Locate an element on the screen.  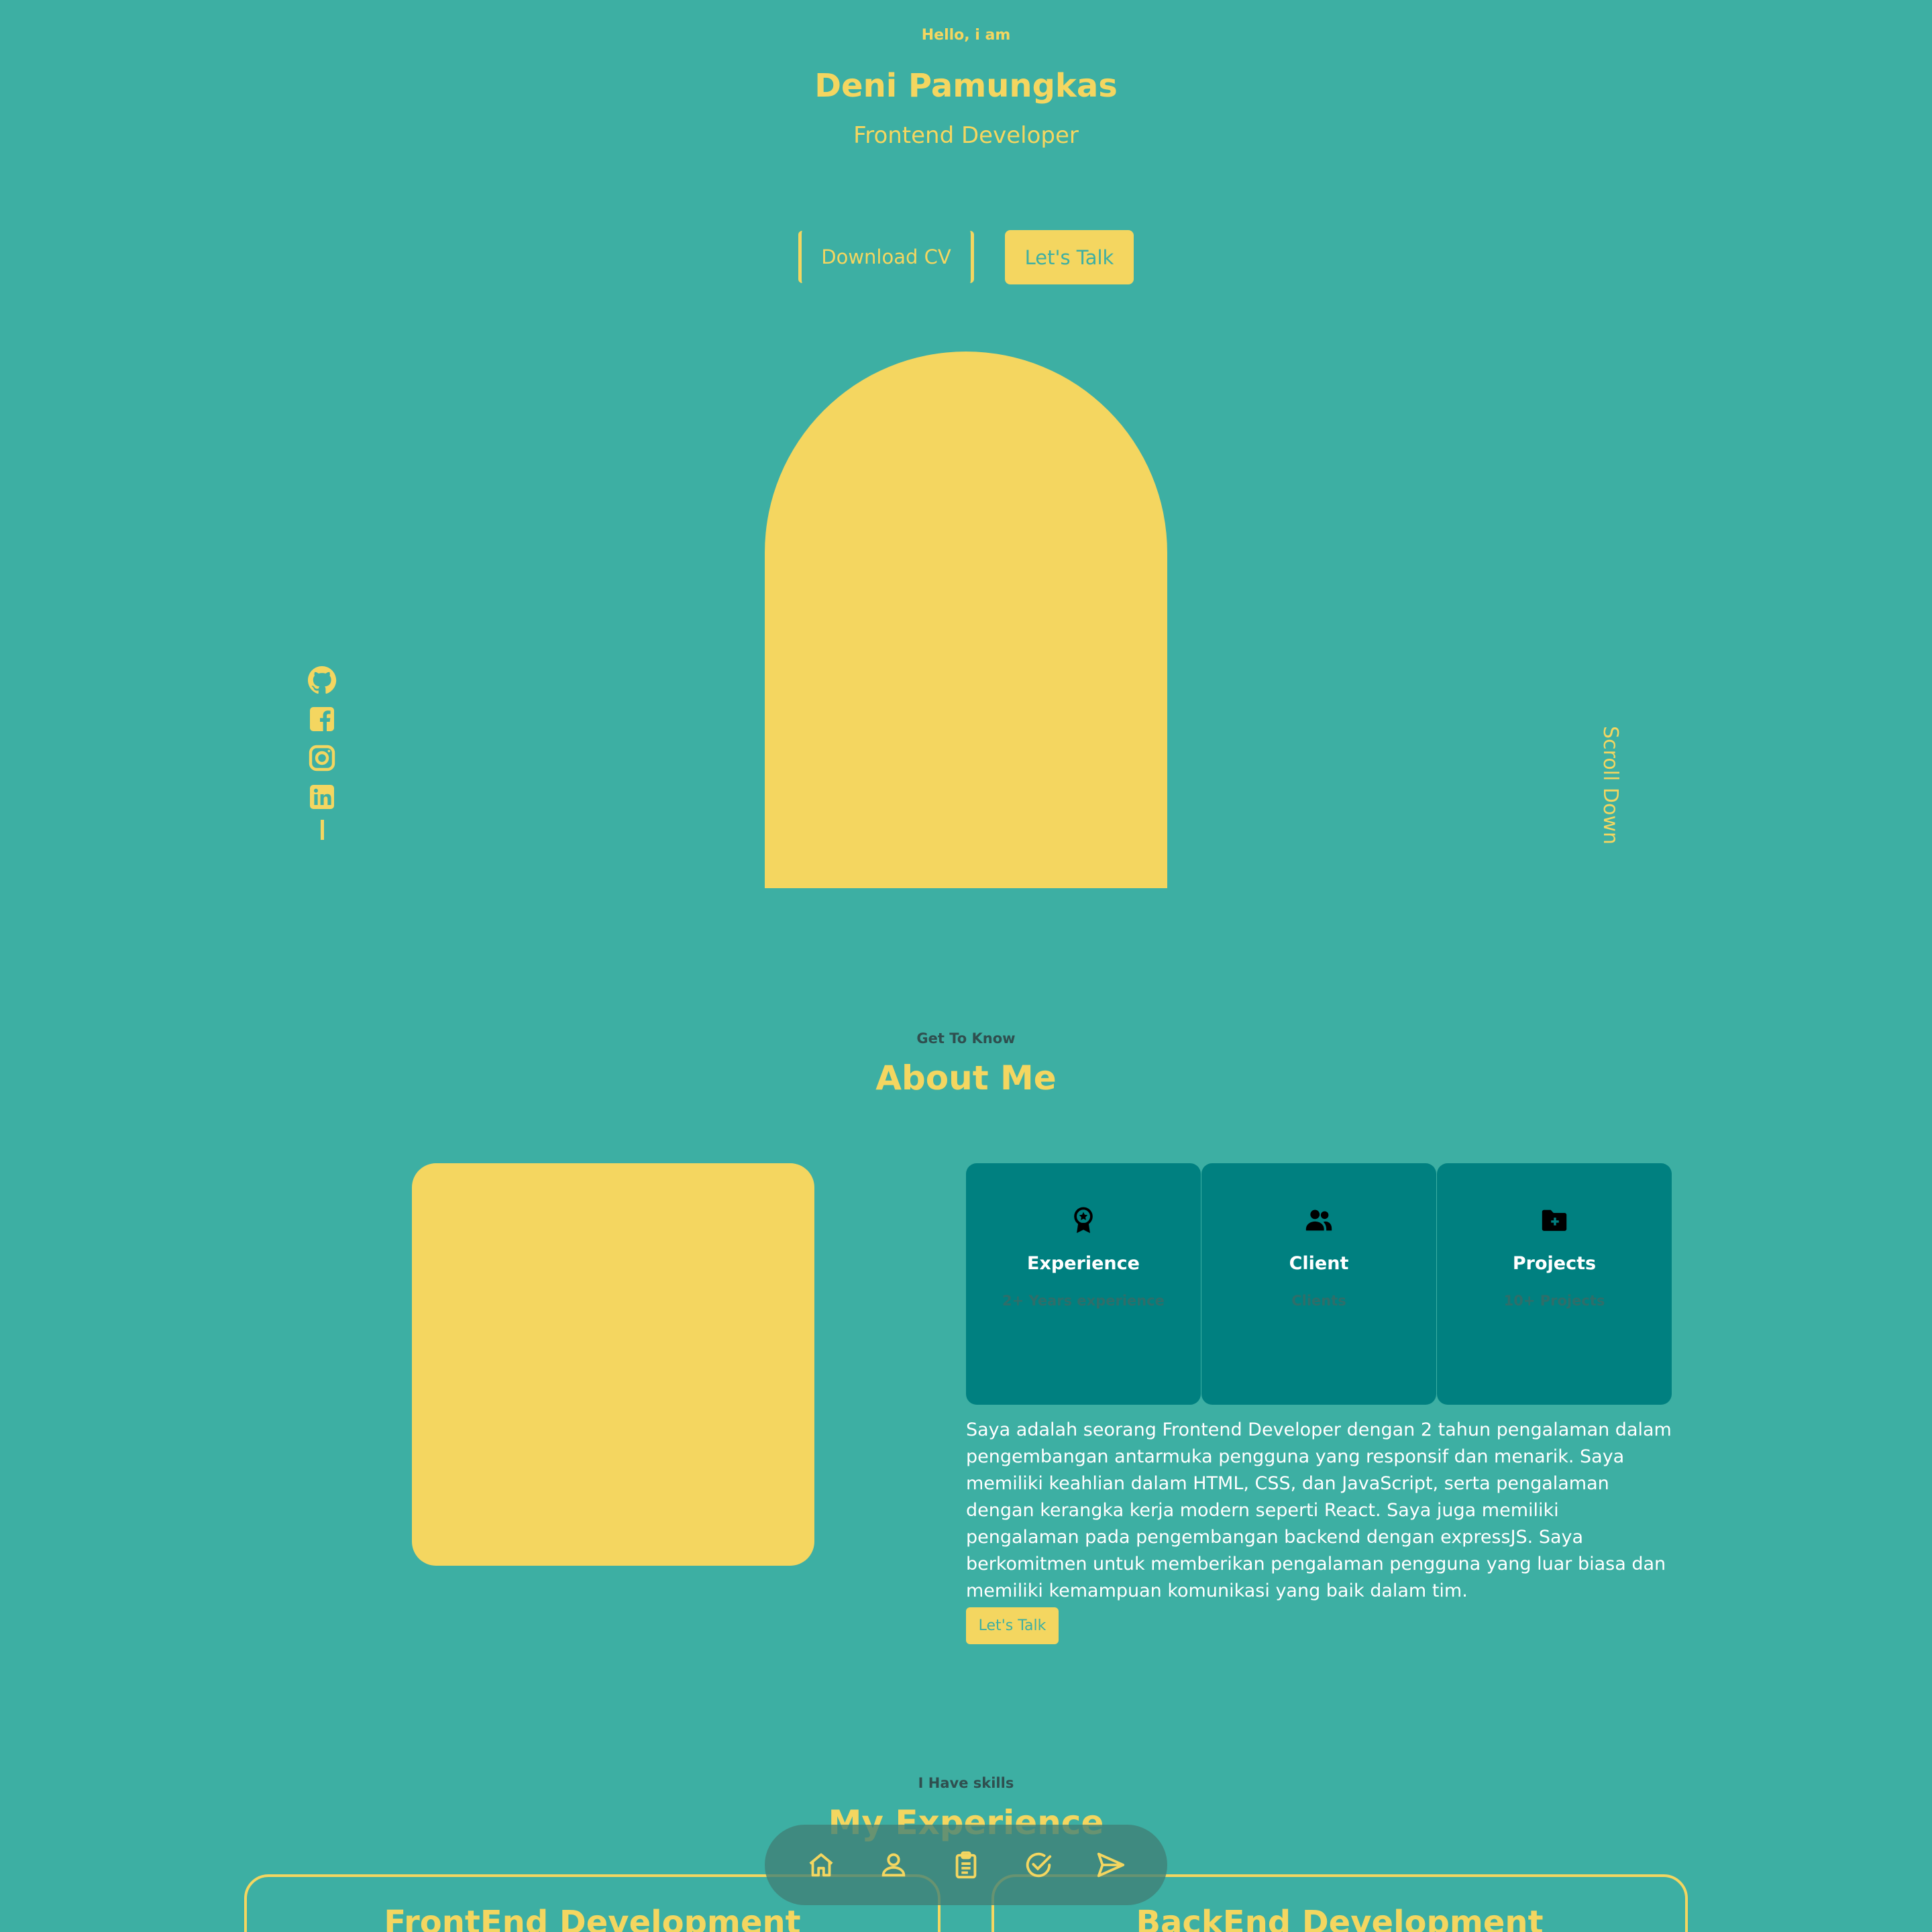
instagram-icon is located at coordinates (322, 758).